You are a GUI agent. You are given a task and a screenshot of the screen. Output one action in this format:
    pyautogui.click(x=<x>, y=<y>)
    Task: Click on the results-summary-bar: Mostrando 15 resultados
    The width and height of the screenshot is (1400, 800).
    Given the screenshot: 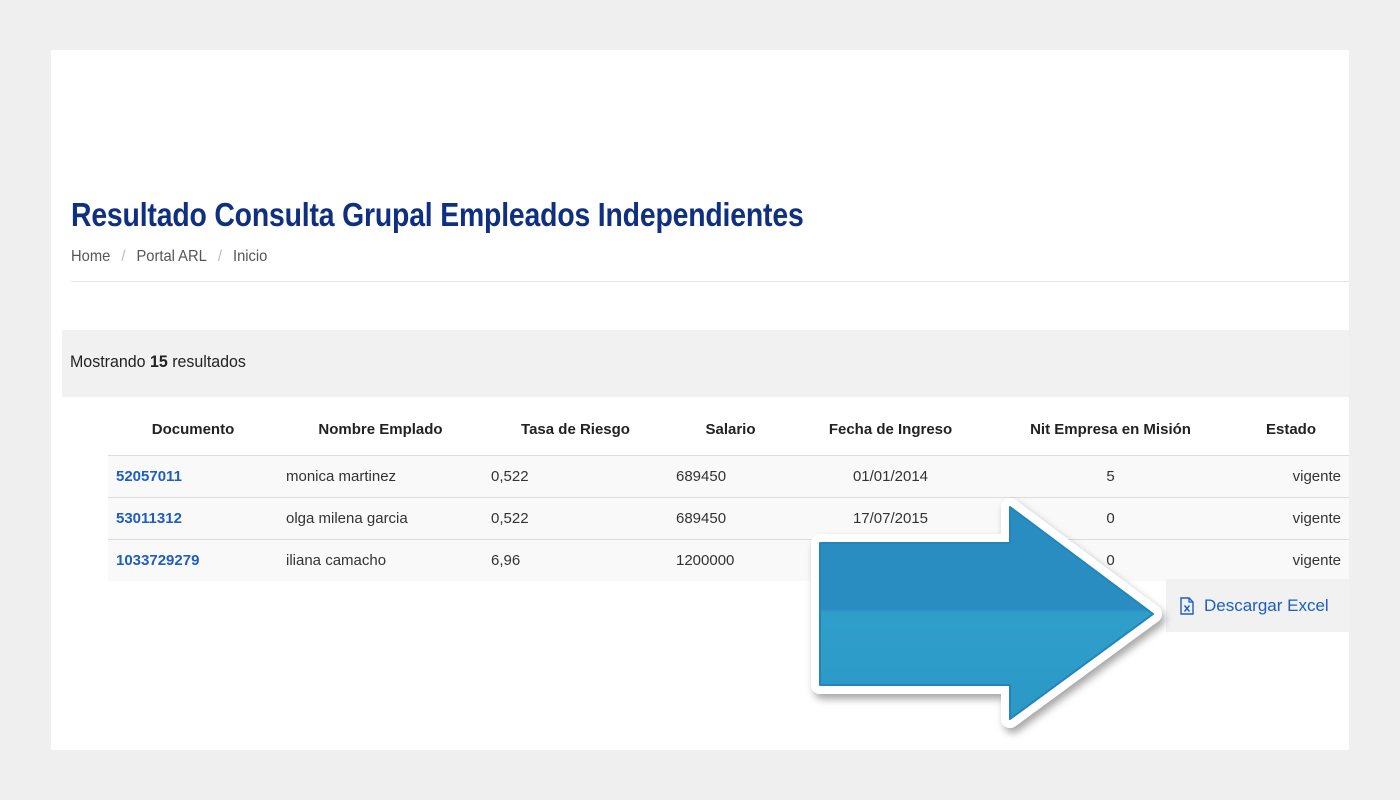 What is the action you would take?
    pyautogui.click(x=705, y=363)
    